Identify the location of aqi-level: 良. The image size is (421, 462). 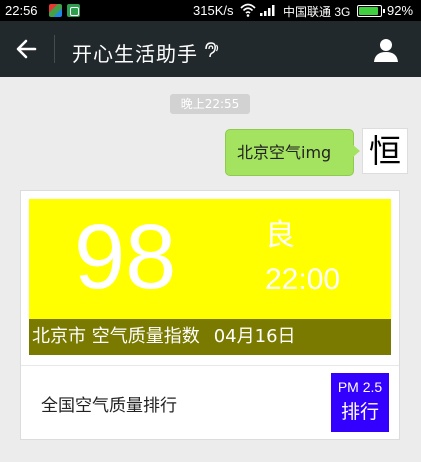
(280, 235).